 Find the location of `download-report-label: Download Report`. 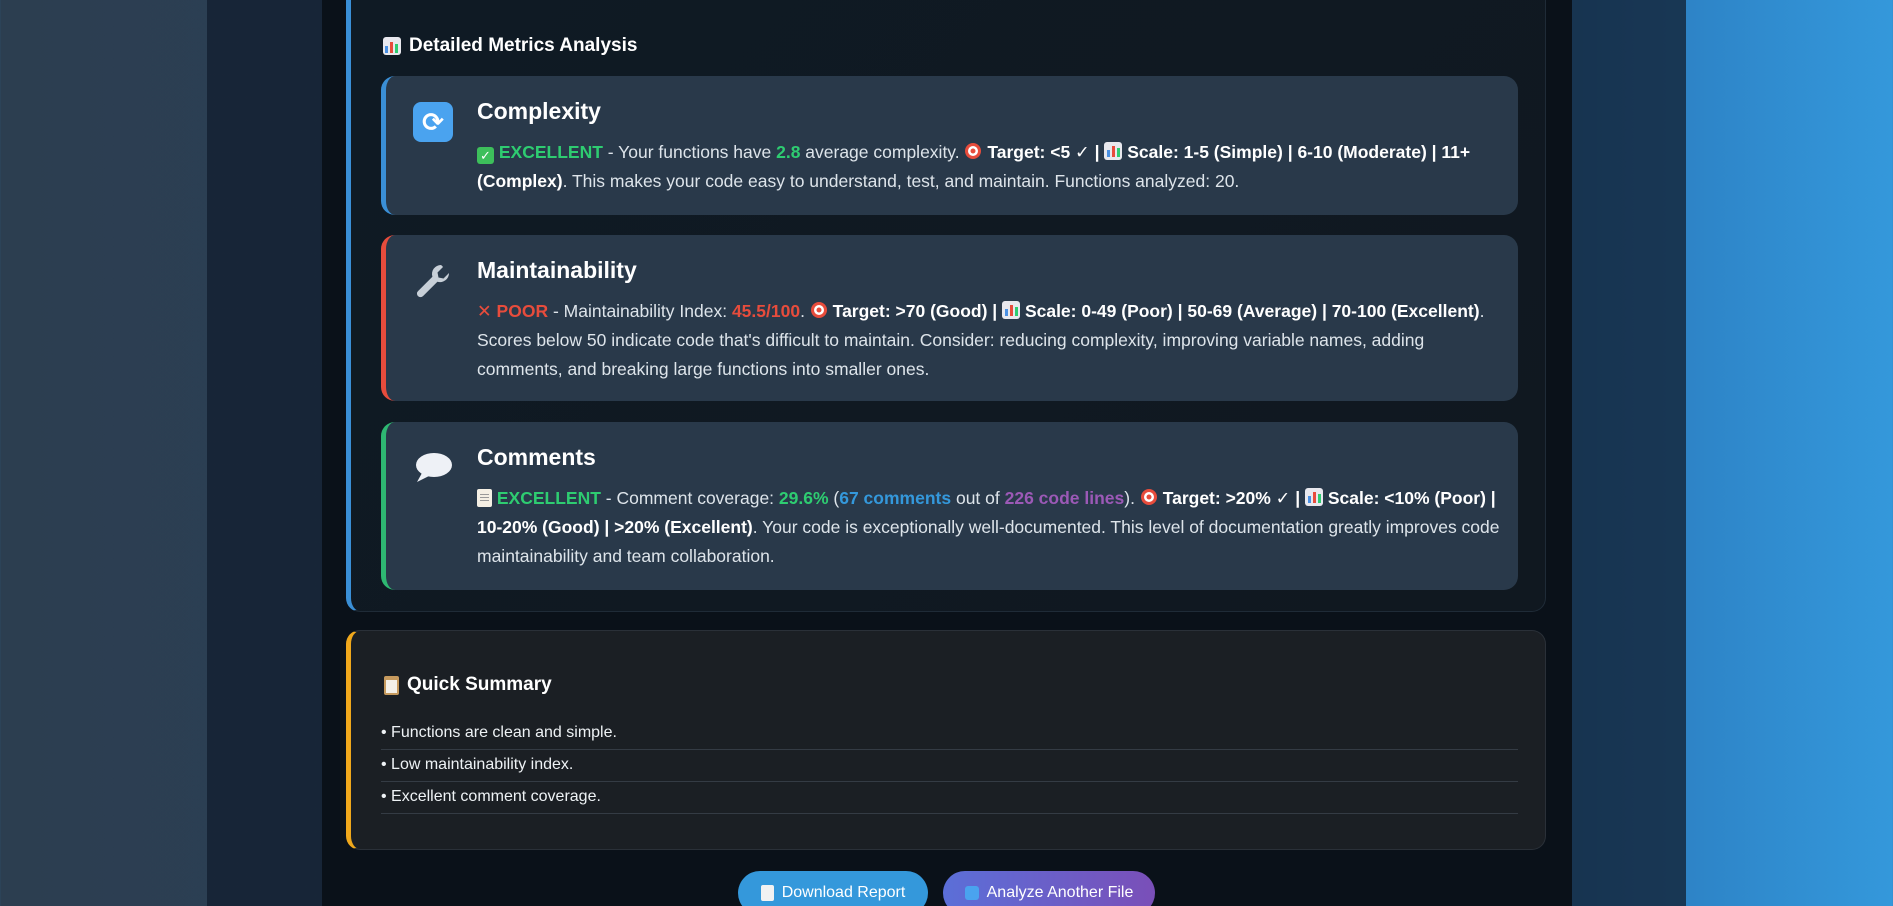

download-report-label: Download Report is located at coordinates (843, 892).